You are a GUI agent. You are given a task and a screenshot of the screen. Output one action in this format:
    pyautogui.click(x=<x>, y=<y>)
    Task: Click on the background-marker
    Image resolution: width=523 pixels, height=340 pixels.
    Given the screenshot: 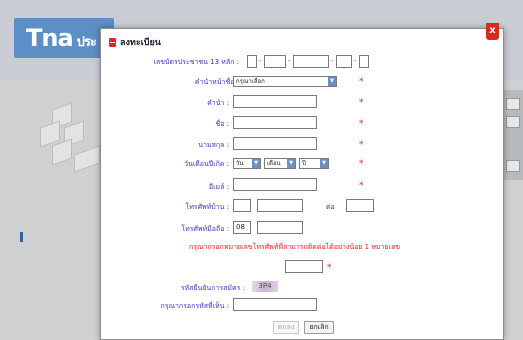 What is the action you would take?
    pyautogui.click(x=21, y=237)
    